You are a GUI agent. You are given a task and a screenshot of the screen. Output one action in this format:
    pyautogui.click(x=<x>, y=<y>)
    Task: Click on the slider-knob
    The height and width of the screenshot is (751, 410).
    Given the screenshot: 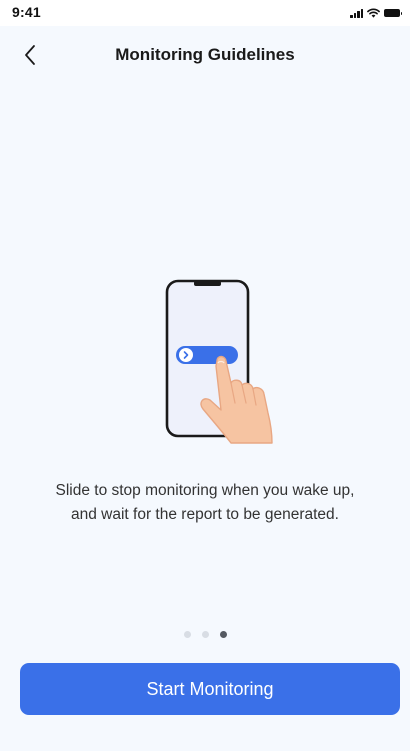 What is the action you would take?
    pyautogui.click(x=186, y=355)
    